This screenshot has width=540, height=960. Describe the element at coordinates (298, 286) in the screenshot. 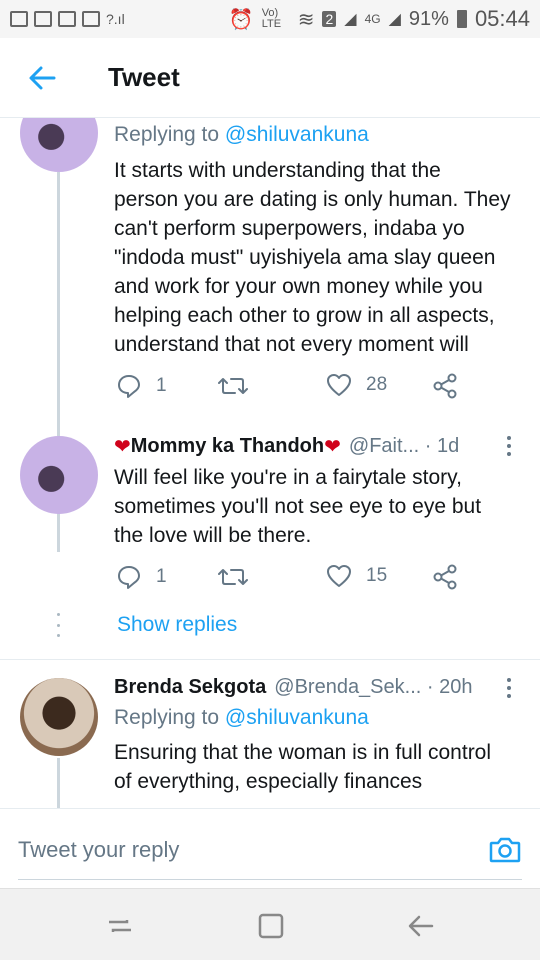

I see `tweet-text: and work for your own money while you` at that location.